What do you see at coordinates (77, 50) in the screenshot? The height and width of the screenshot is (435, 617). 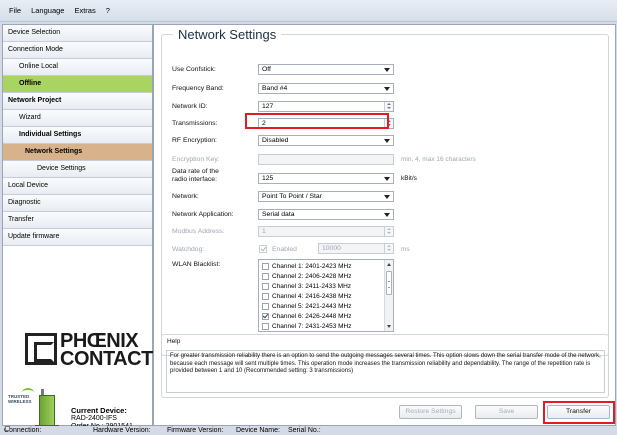 I see `sidebar-item-connection-mode: Connection Mode` at bounding box center [77, 50].